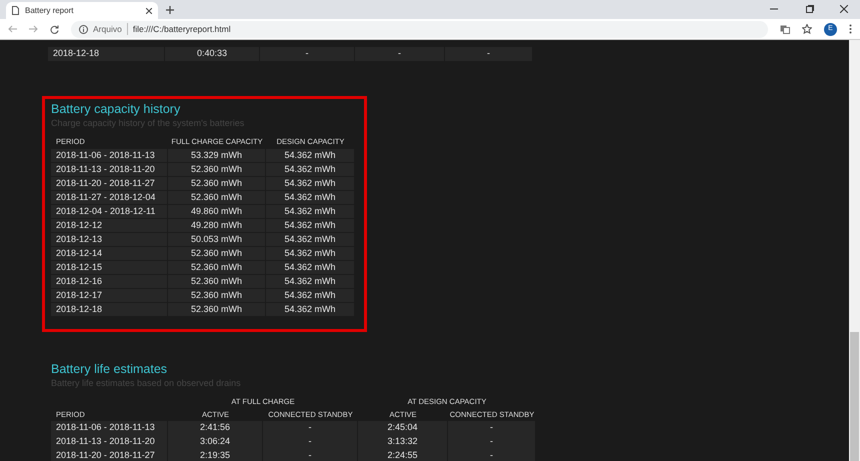 This screenshot has width=860, height=461. Describe the element at coordinates (216, 225) in the screenshot. I see `table-cell: 49.280 mWh` at that location.